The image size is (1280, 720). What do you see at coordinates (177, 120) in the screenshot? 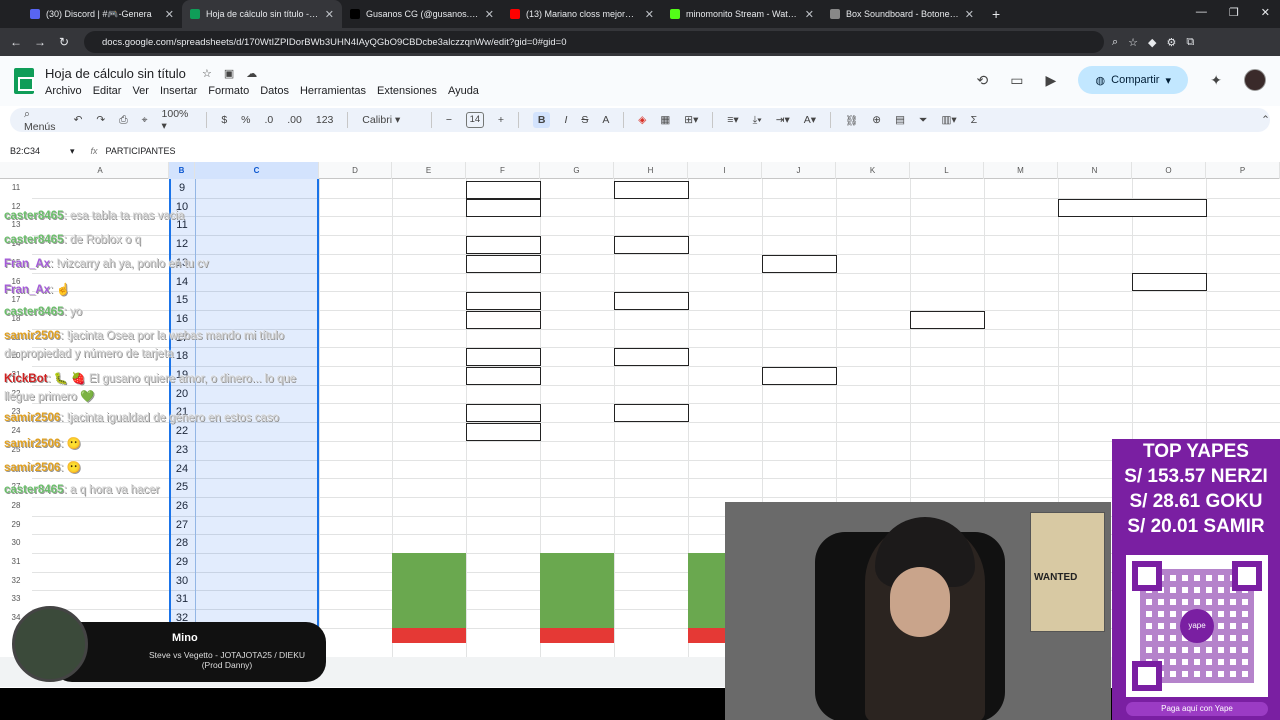
I see `zoom-select: 100% ▾` at bounding box center [177, 120].